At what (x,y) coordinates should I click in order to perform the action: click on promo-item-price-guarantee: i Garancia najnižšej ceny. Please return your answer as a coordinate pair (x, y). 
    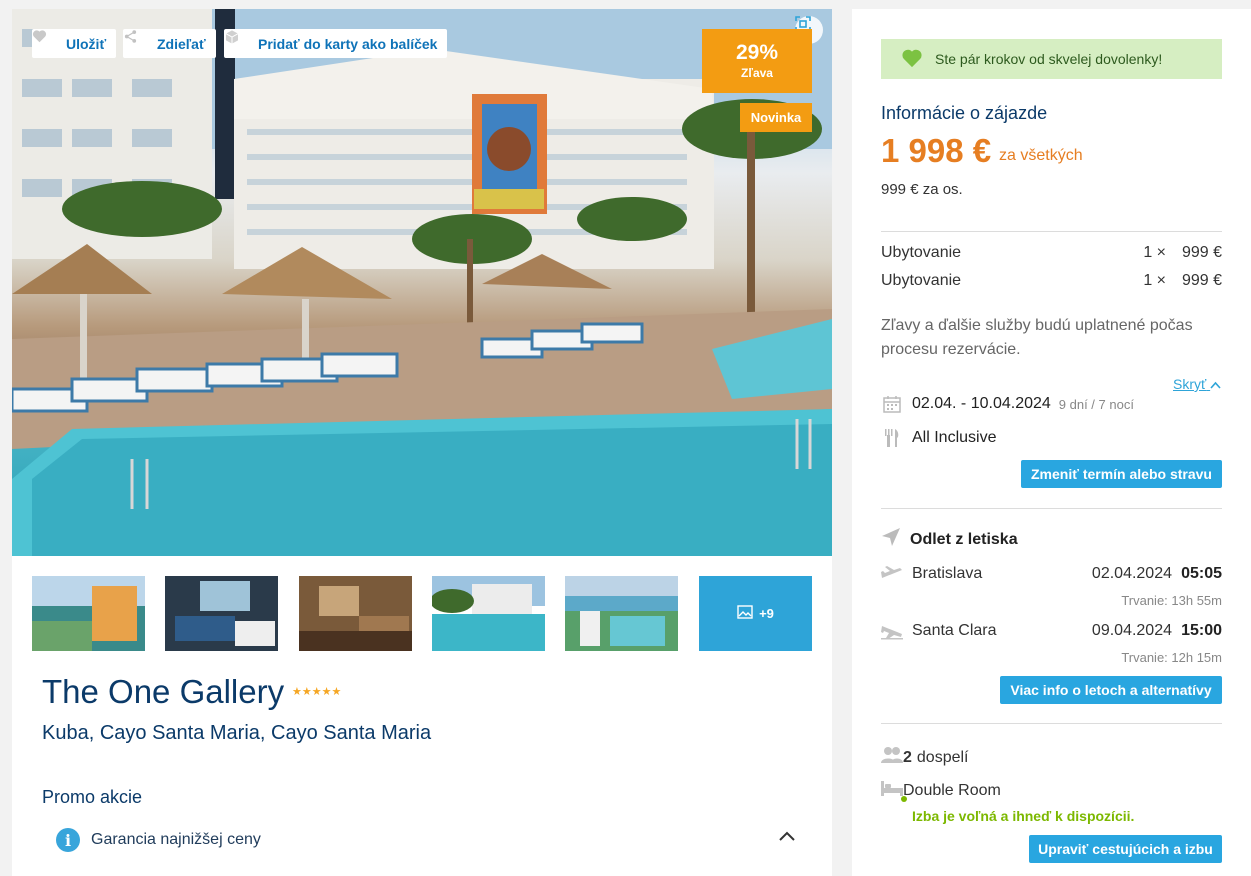
    Looking at the image, I should click on (426, 840).